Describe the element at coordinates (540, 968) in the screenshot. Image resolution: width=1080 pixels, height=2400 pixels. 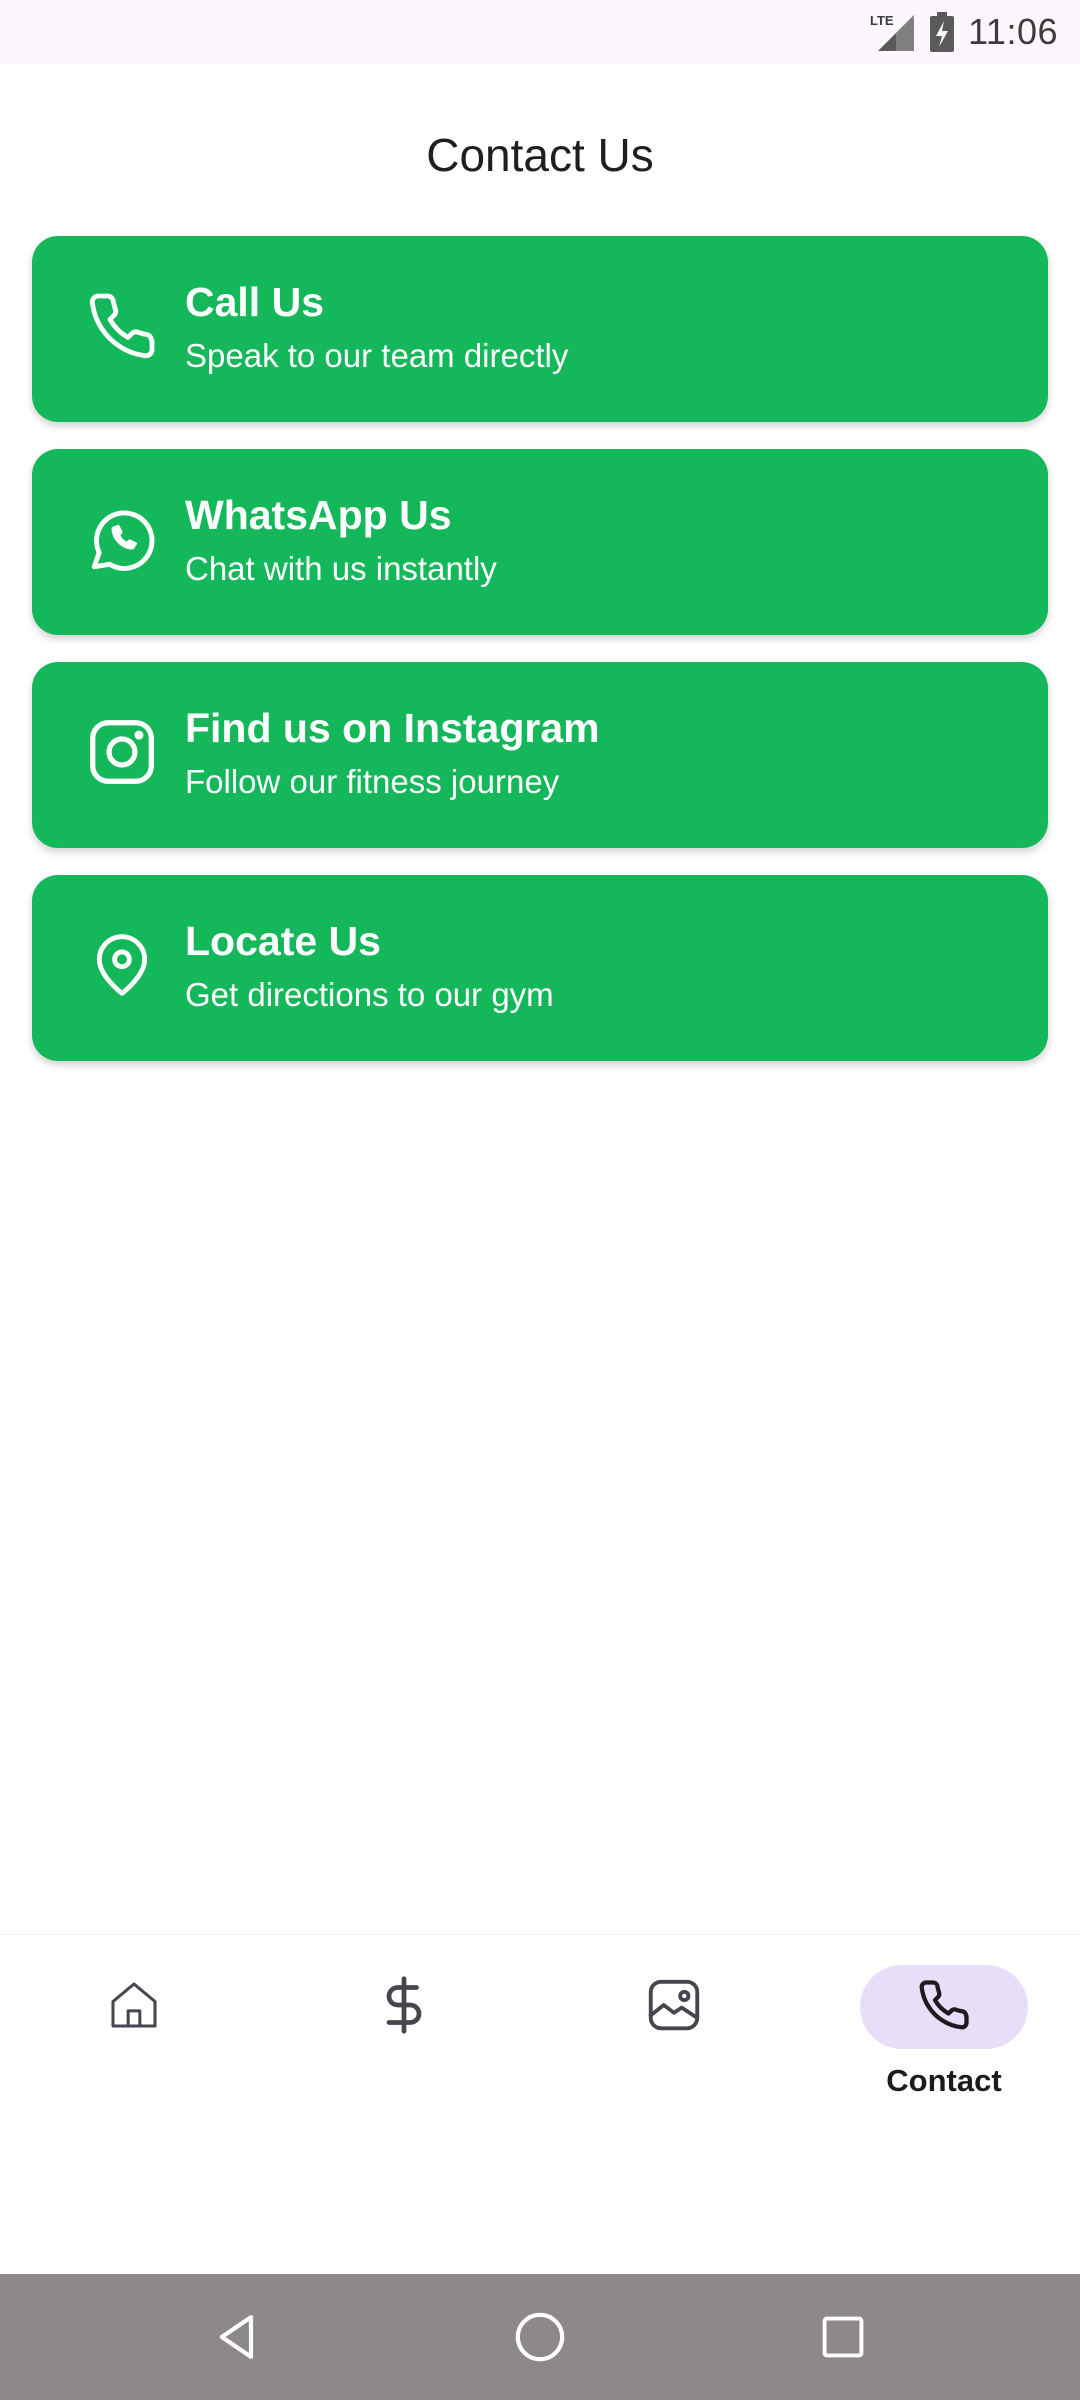
I see `locate-us-card: Locate Us Get directions to our gym` at that location.